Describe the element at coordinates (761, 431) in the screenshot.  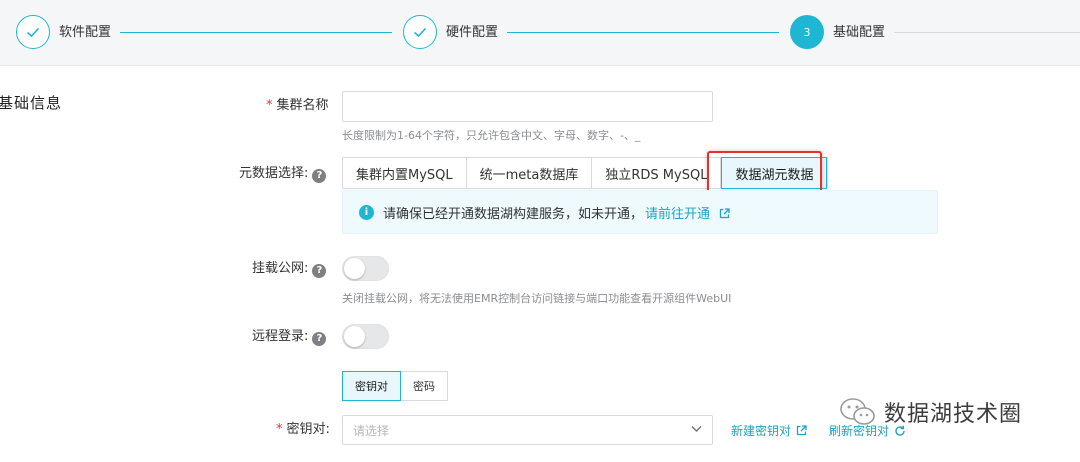
I see `create-key-pair-text: 新建密钥对` at that location.